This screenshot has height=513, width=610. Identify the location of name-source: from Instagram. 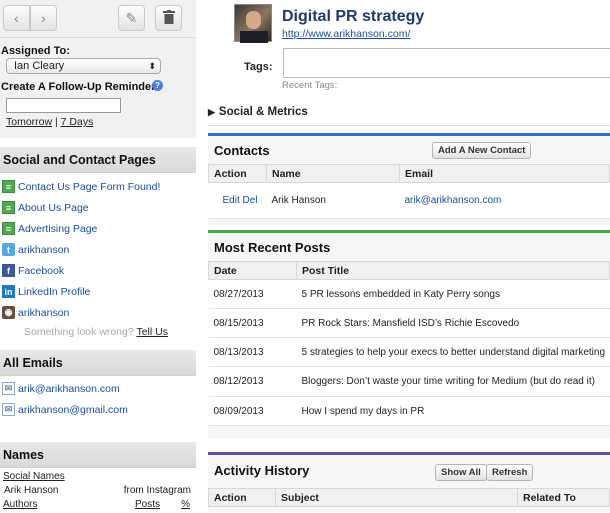
(157, 490).